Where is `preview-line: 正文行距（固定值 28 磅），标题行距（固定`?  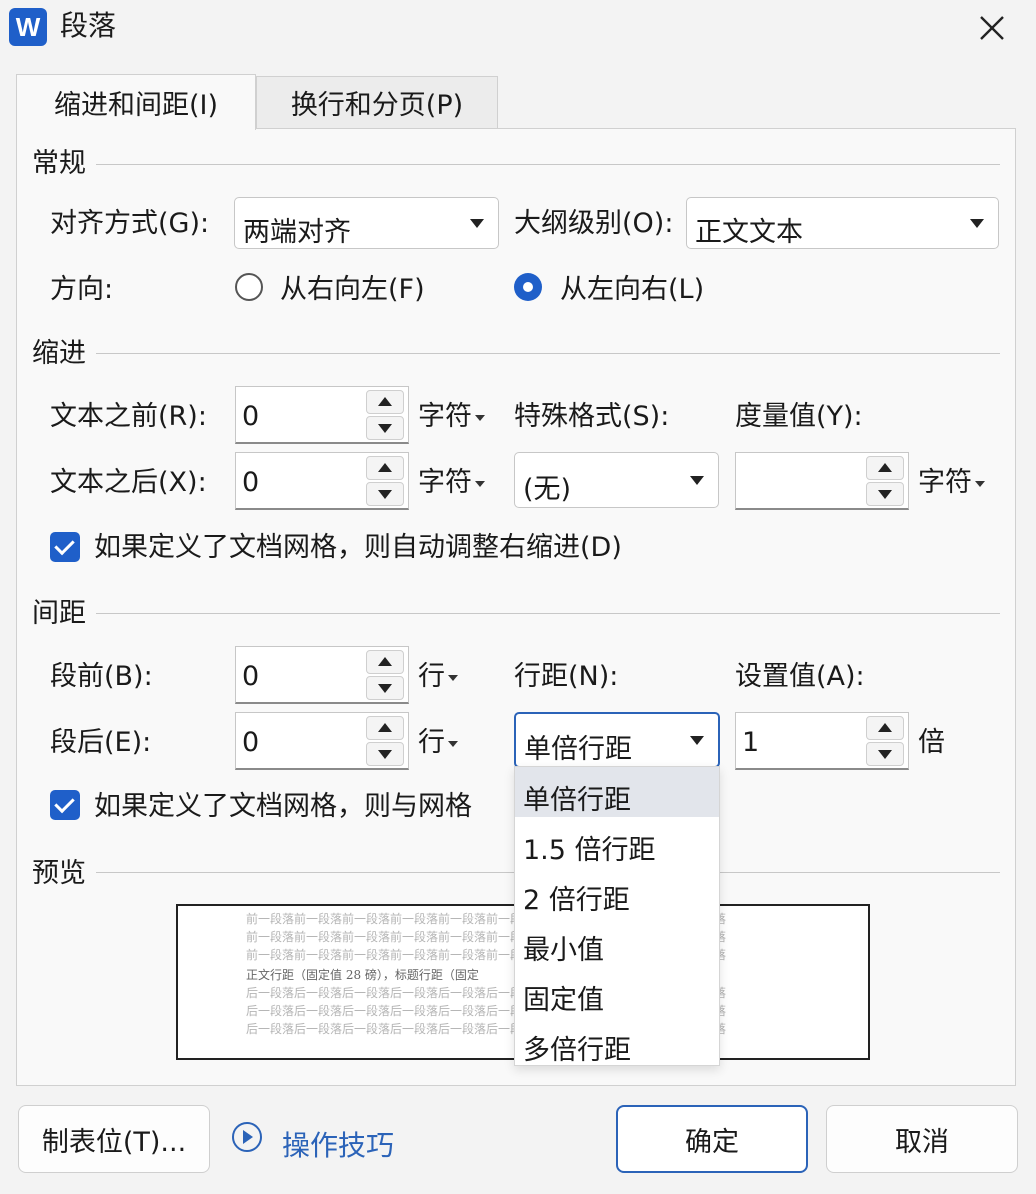
preview-line: 正文行距（固定值 28 磅），标题行距（固定 is located at coordinates (362, 974).